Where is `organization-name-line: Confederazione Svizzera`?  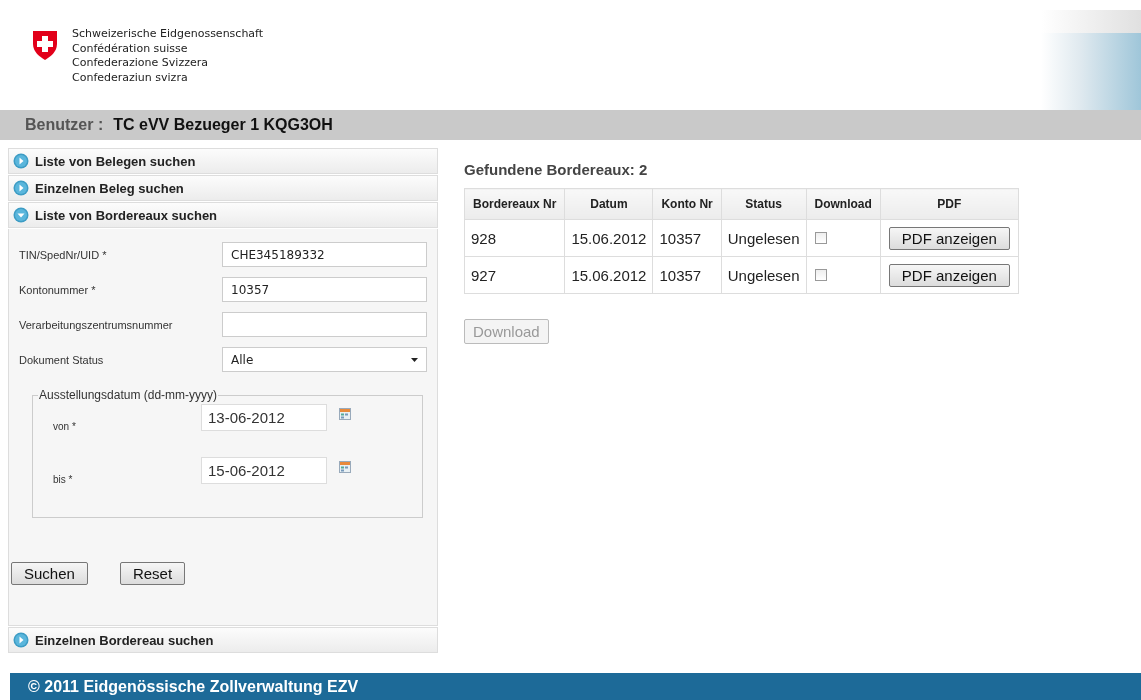 organization-name-line: Confederazione Svizzera is located at coordinates (140, 63).